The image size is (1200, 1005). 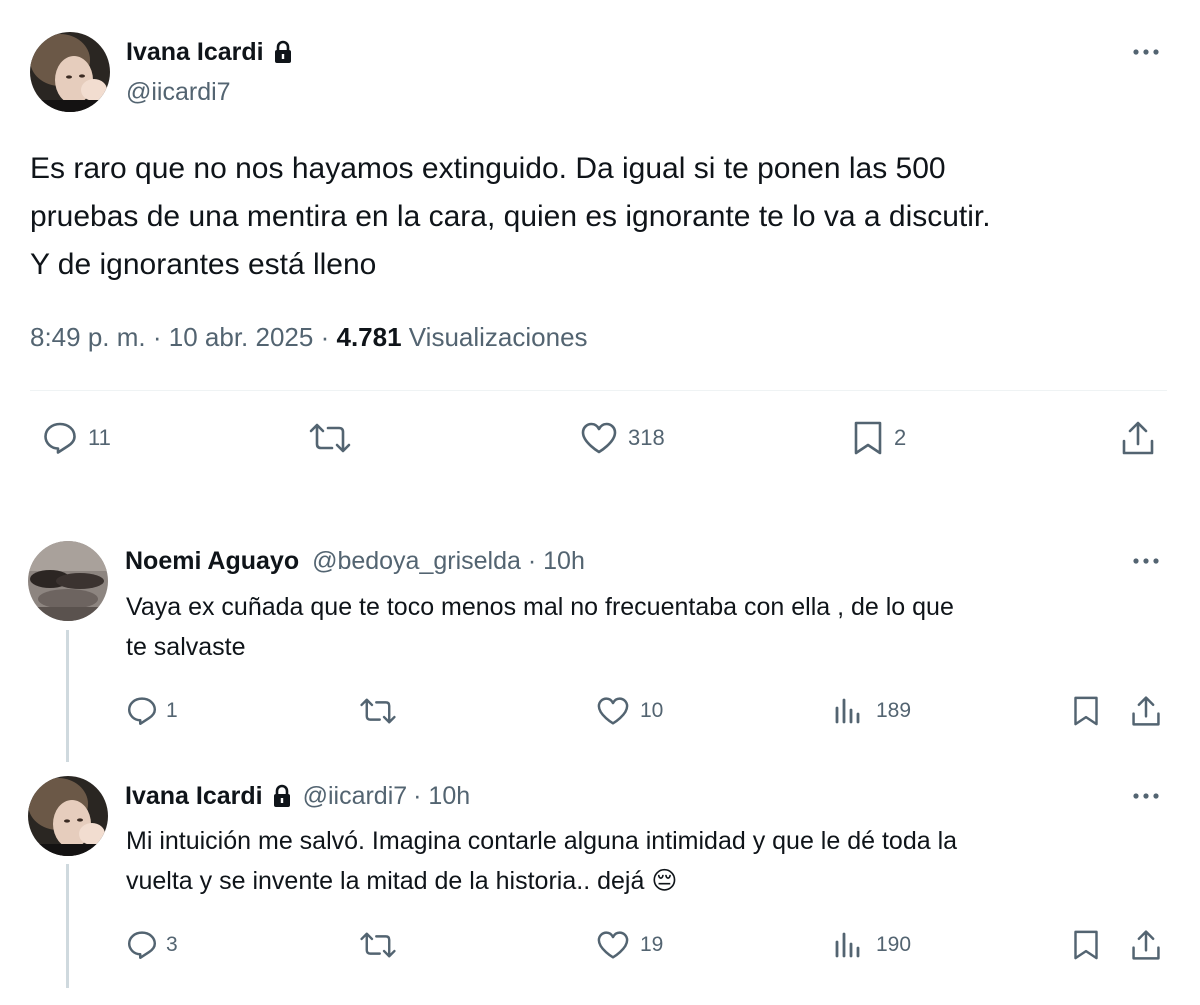 What do you see at coordinates (88, 337) in the screenshot?
I see `tweet-time: 8:49 p. m.` at bounding box center [88, 337].